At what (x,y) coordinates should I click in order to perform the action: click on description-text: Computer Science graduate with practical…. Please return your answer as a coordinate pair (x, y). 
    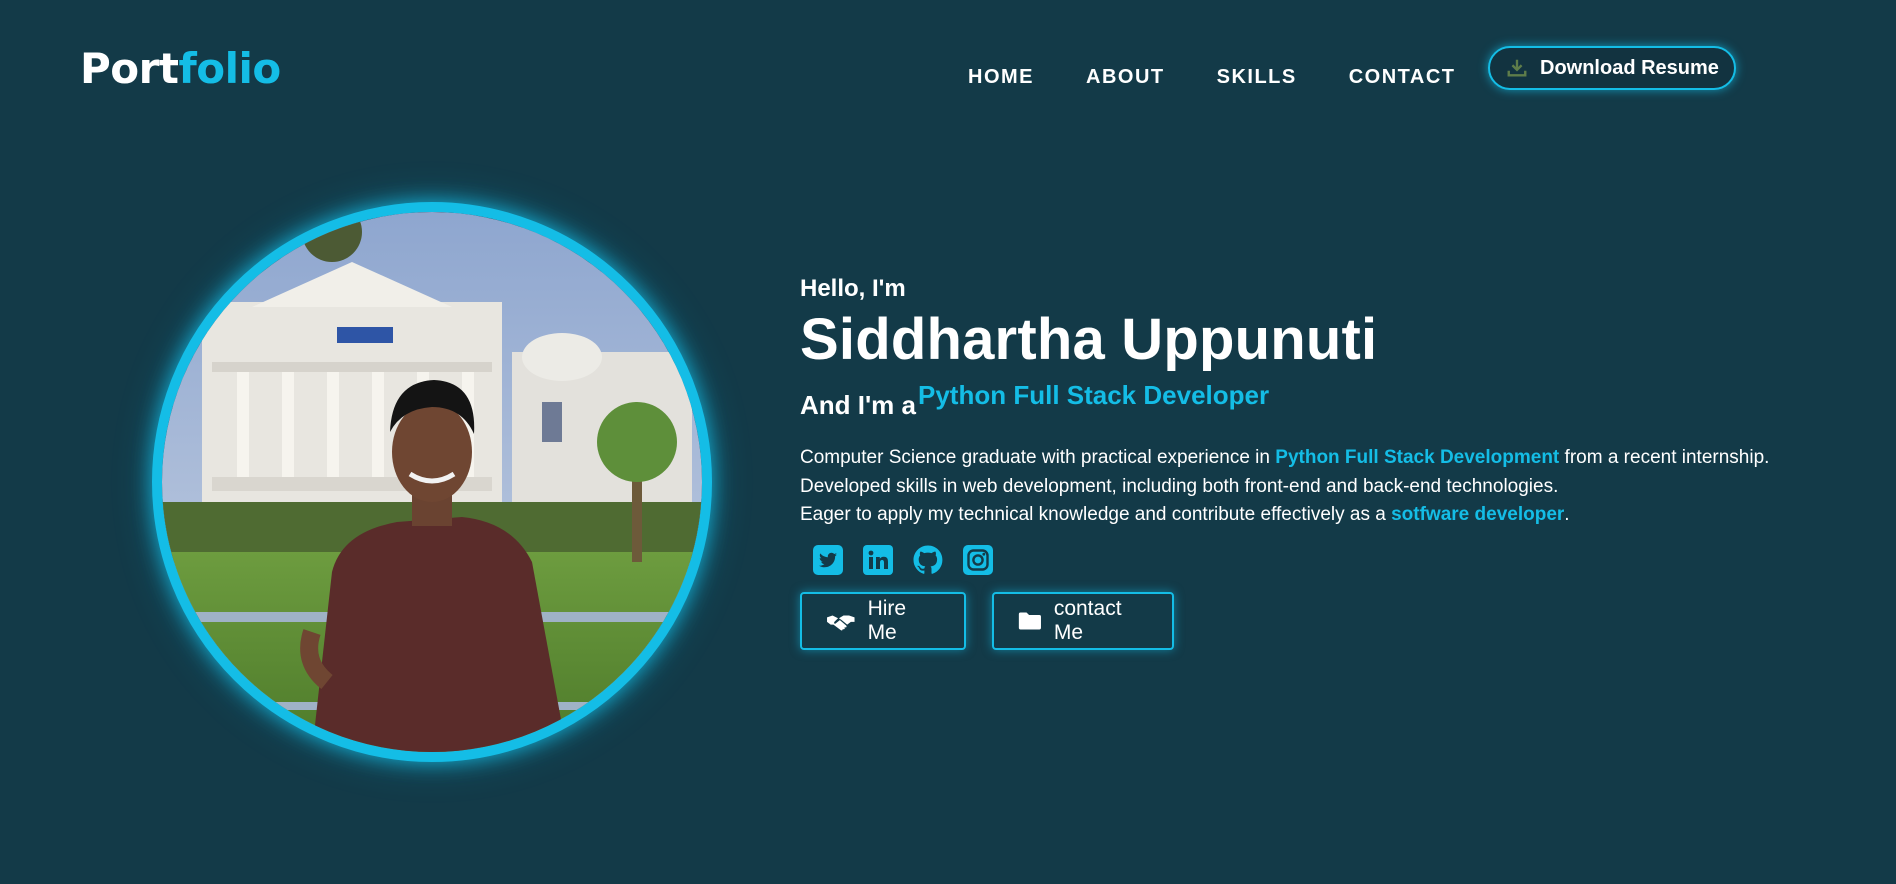
    Looking at the image, I should click on (1038, 457).